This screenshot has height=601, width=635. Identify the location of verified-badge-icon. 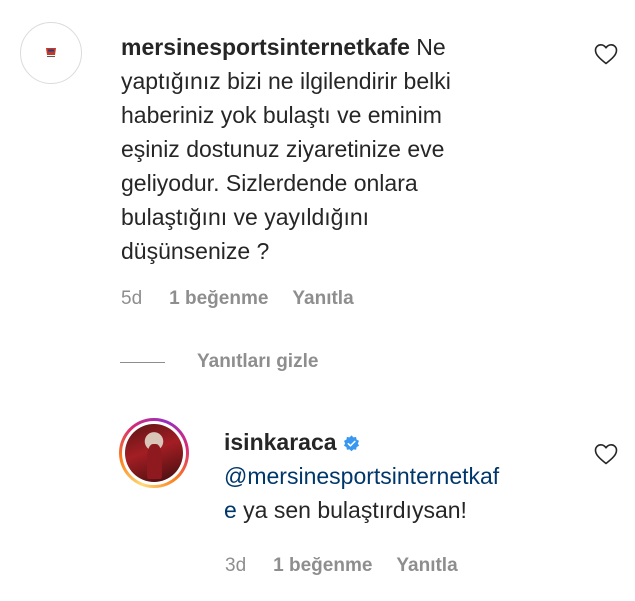
(351, 443).